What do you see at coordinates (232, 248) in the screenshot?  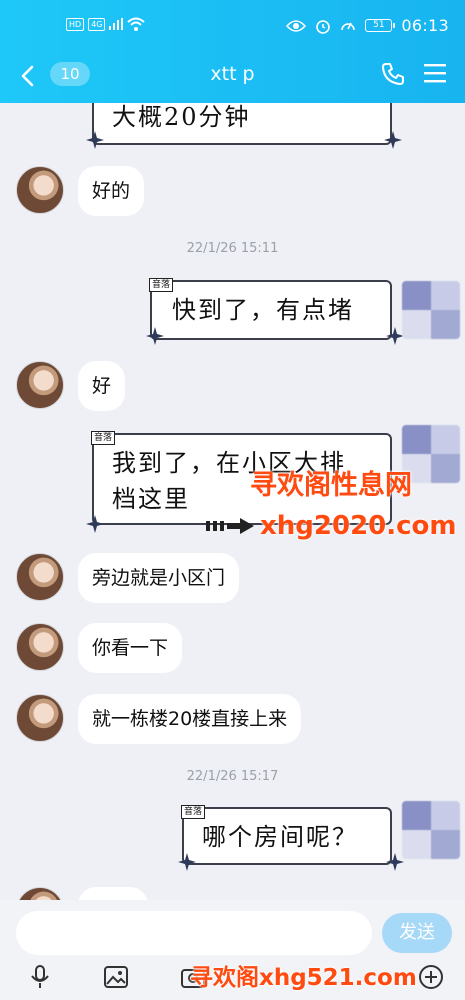 I see `timestamp: 22/1/26 15:11` at bounding box center [232, 248].